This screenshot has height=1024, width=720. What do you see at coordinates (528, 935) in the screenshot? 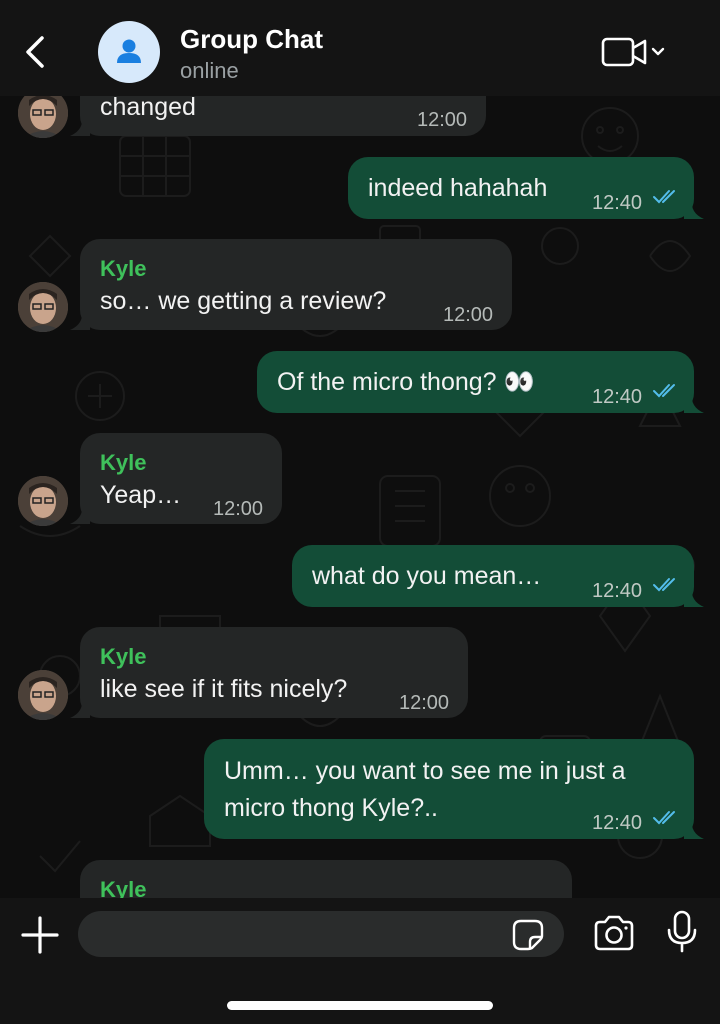
I see `sticker-icon` at bounding box center [528, 935].